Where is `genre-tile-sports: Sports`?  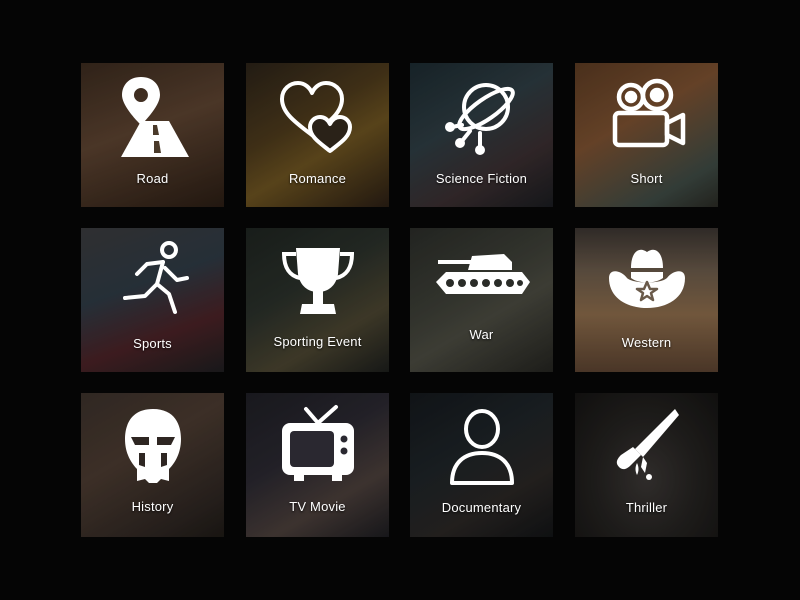
genre-tile-sports: Sports is located at coordinates (152, 300).